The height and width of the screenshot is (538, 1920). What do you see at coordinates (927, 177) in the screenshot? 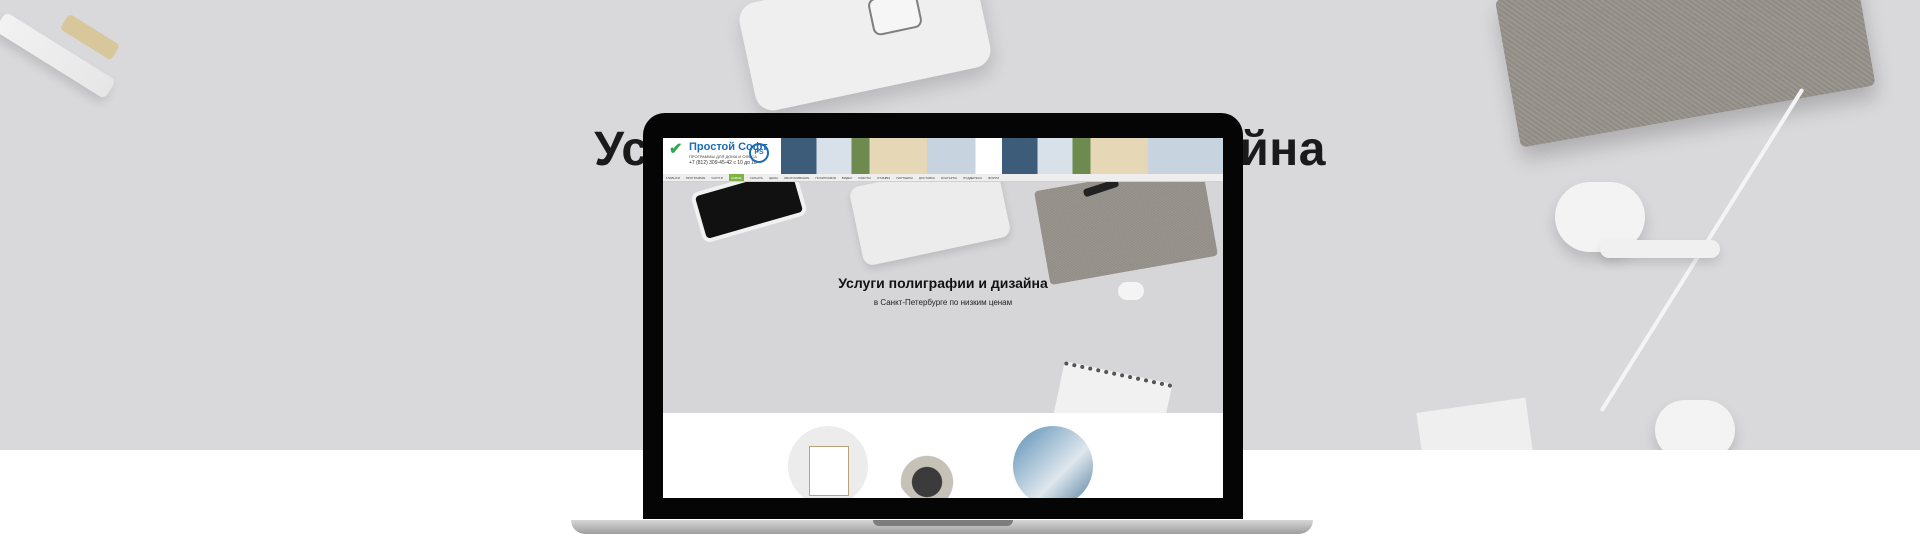
I see `nav-item-delivery: ДОСТАВКА` at bounding box center [927, 177].